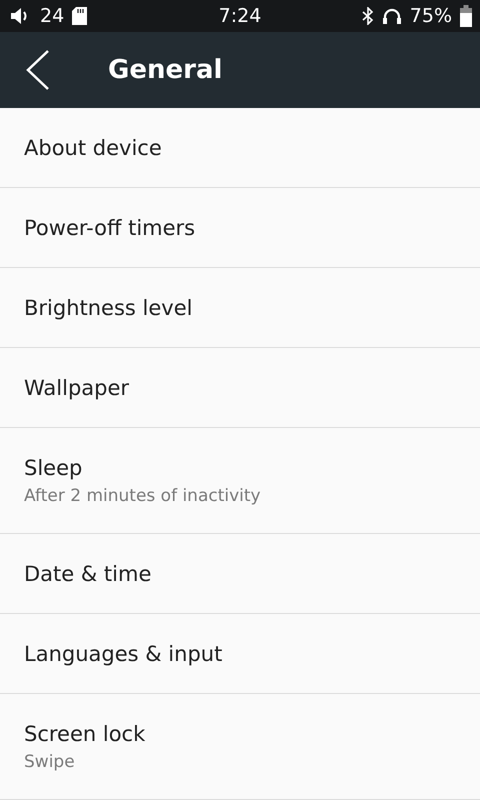 The image size is (480, 800). Describe the element at coordinates (368, 16) in the screenshot. I see `bluetooth-icon` at that location.